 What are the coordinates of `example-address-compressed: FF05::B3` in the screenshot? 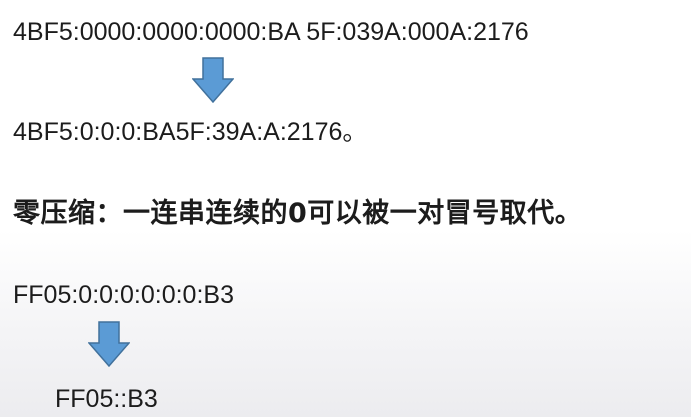 It's located at (106, 399).